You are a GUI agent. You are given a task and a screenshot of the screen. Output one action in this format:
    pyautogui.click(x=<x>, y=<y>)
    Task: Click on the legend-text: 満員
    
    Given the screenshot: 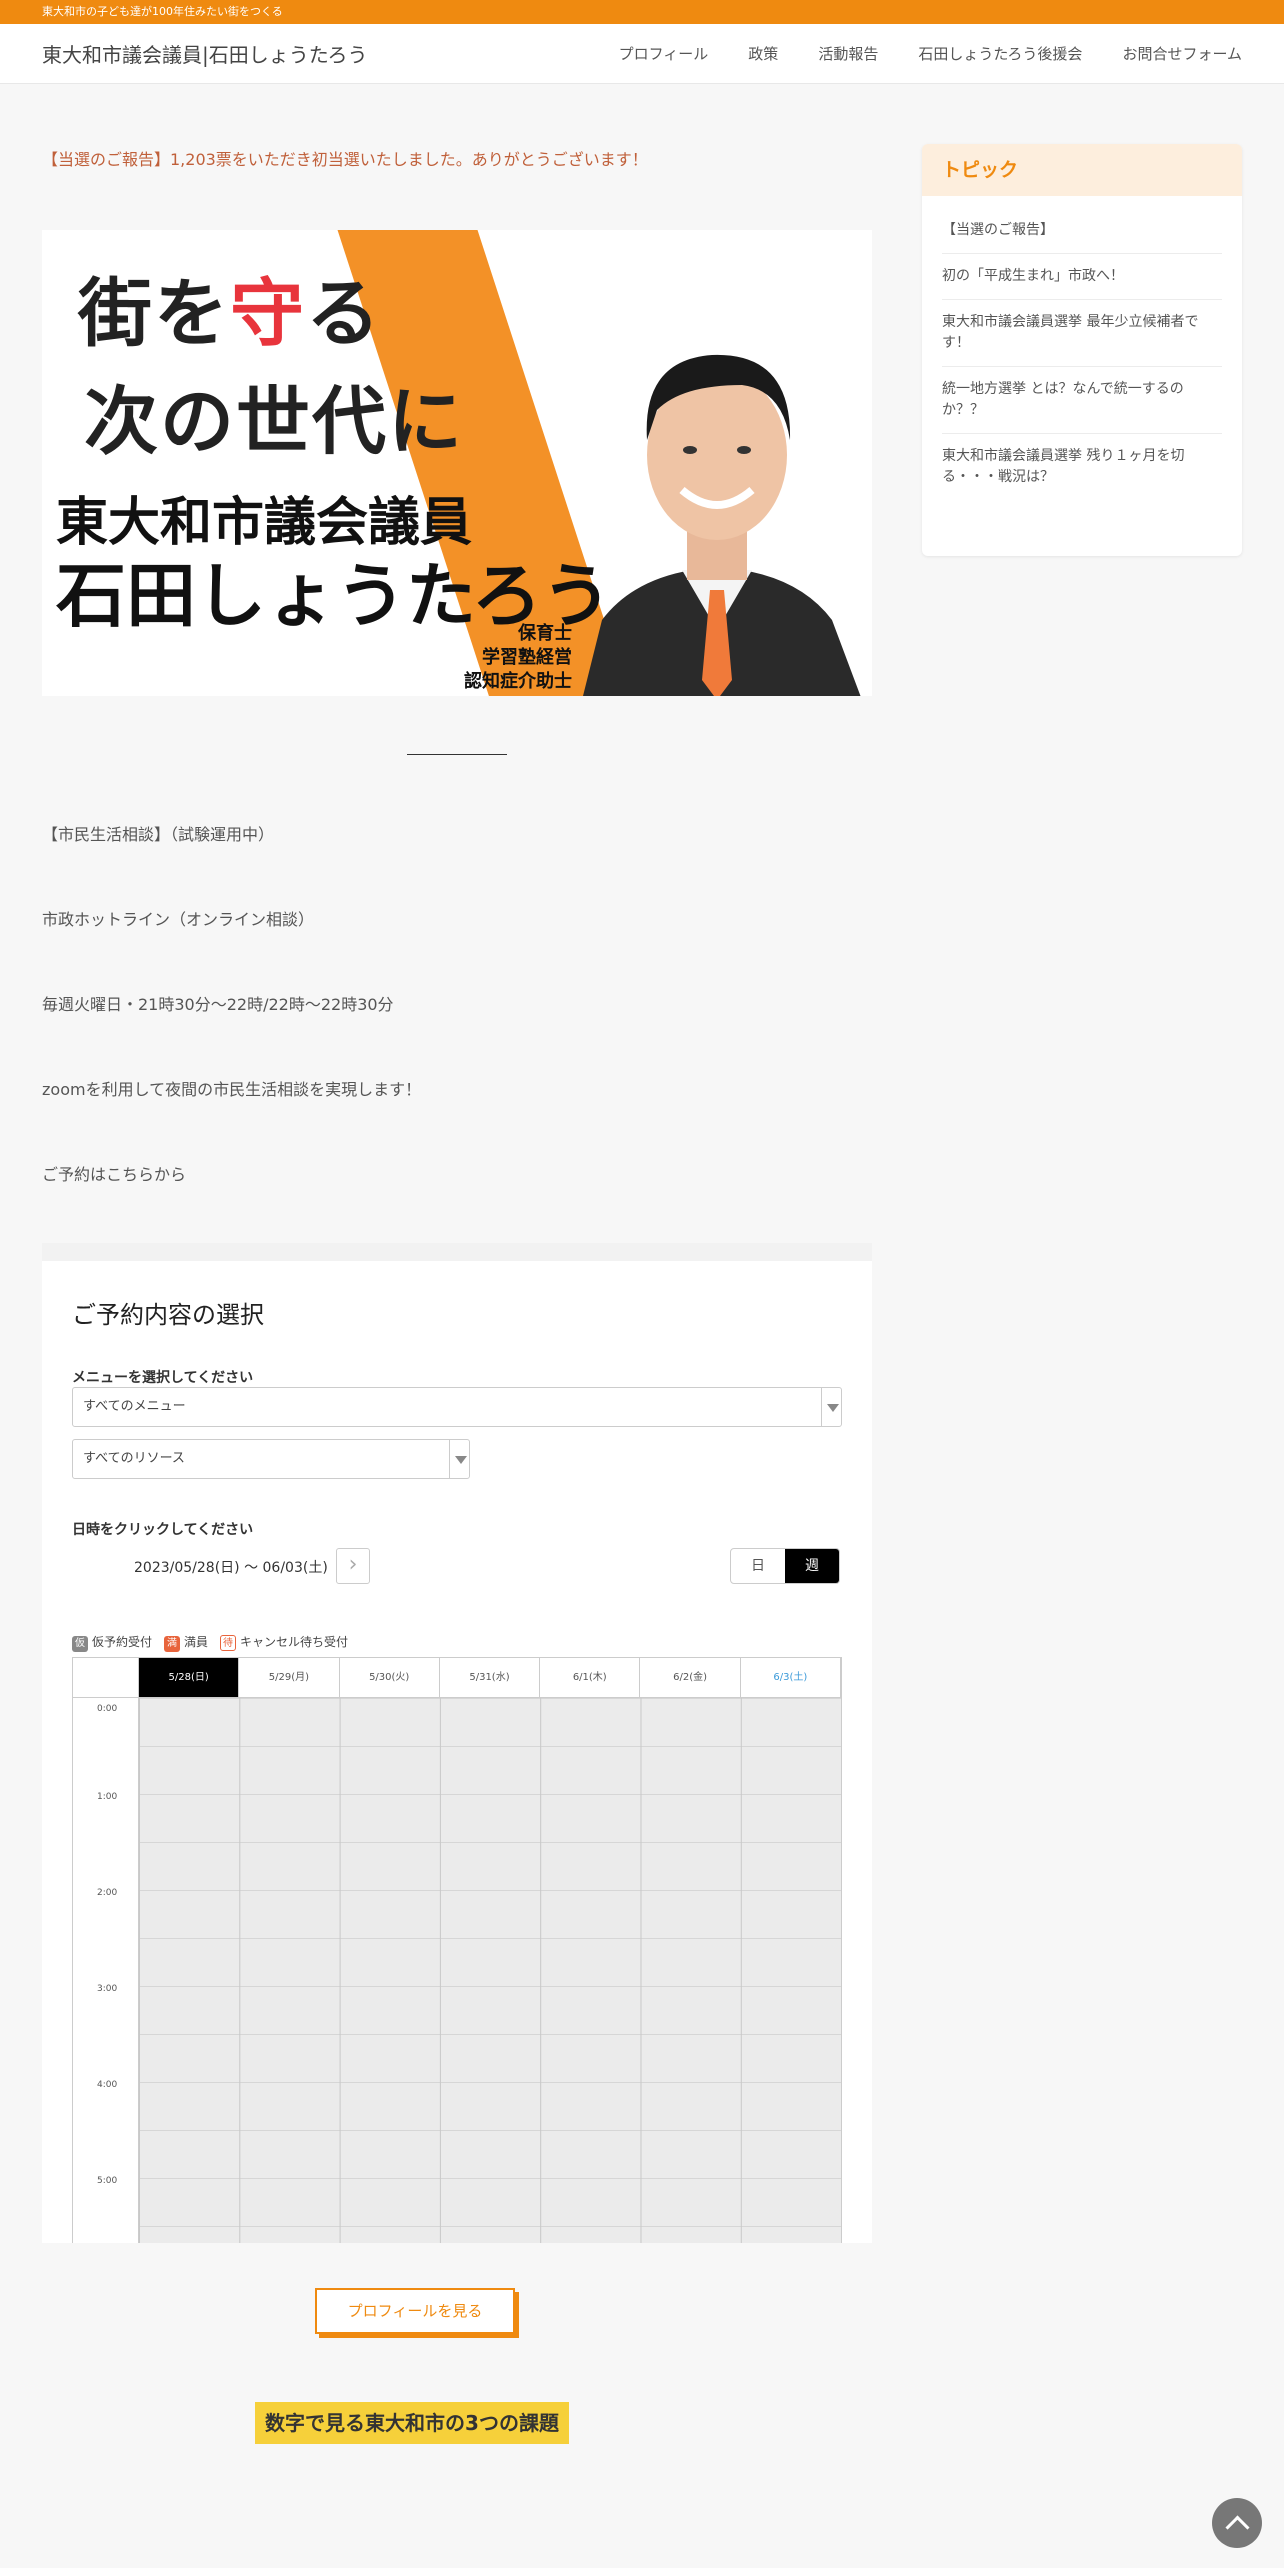 What is the action you would take?
    pyautogui.click(x=196, y=1642)
    